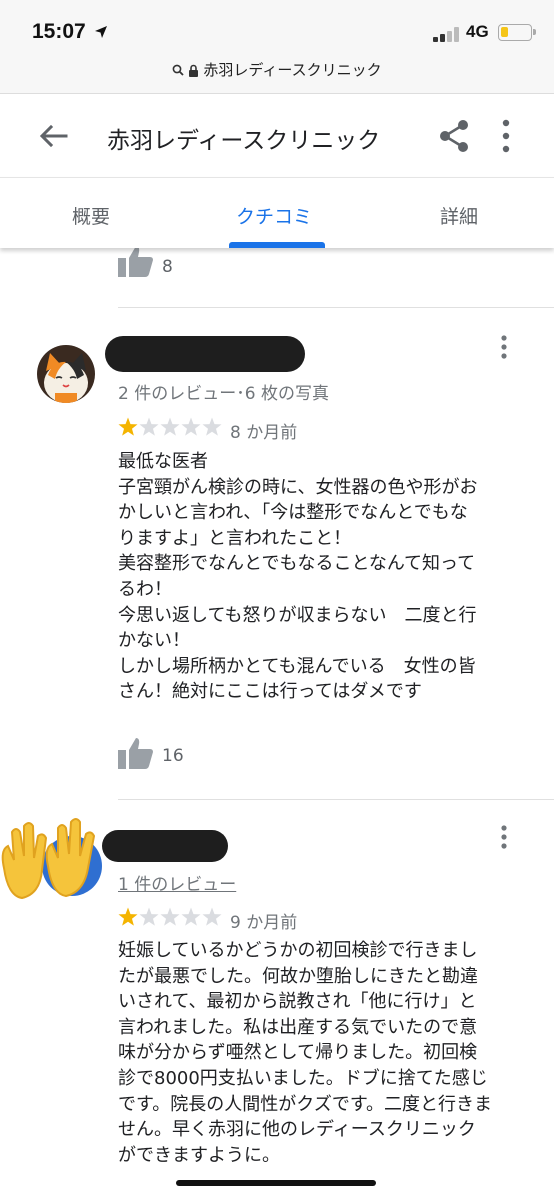 Image resolution: width=554 pixels, height=1200 pixels. Describe the element at coordinates (274, 215) in the screenshot. I see `tab-reviews: クチコミ` at that location.